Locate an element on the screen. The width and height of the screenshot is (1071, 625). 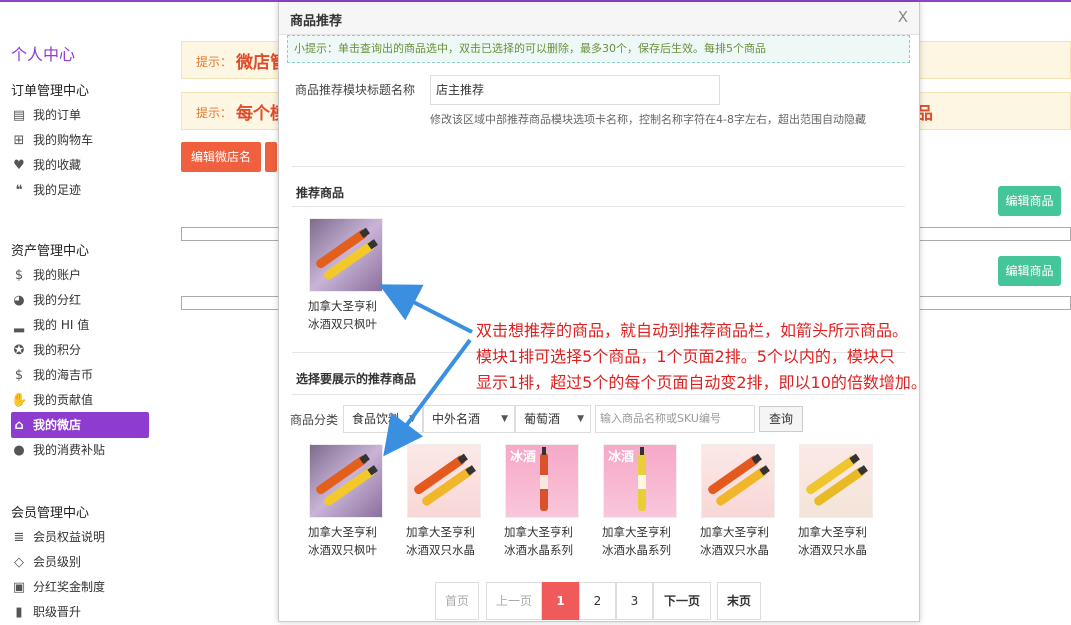
shop-icon: ⌂ is located at coordinates (19, 425).